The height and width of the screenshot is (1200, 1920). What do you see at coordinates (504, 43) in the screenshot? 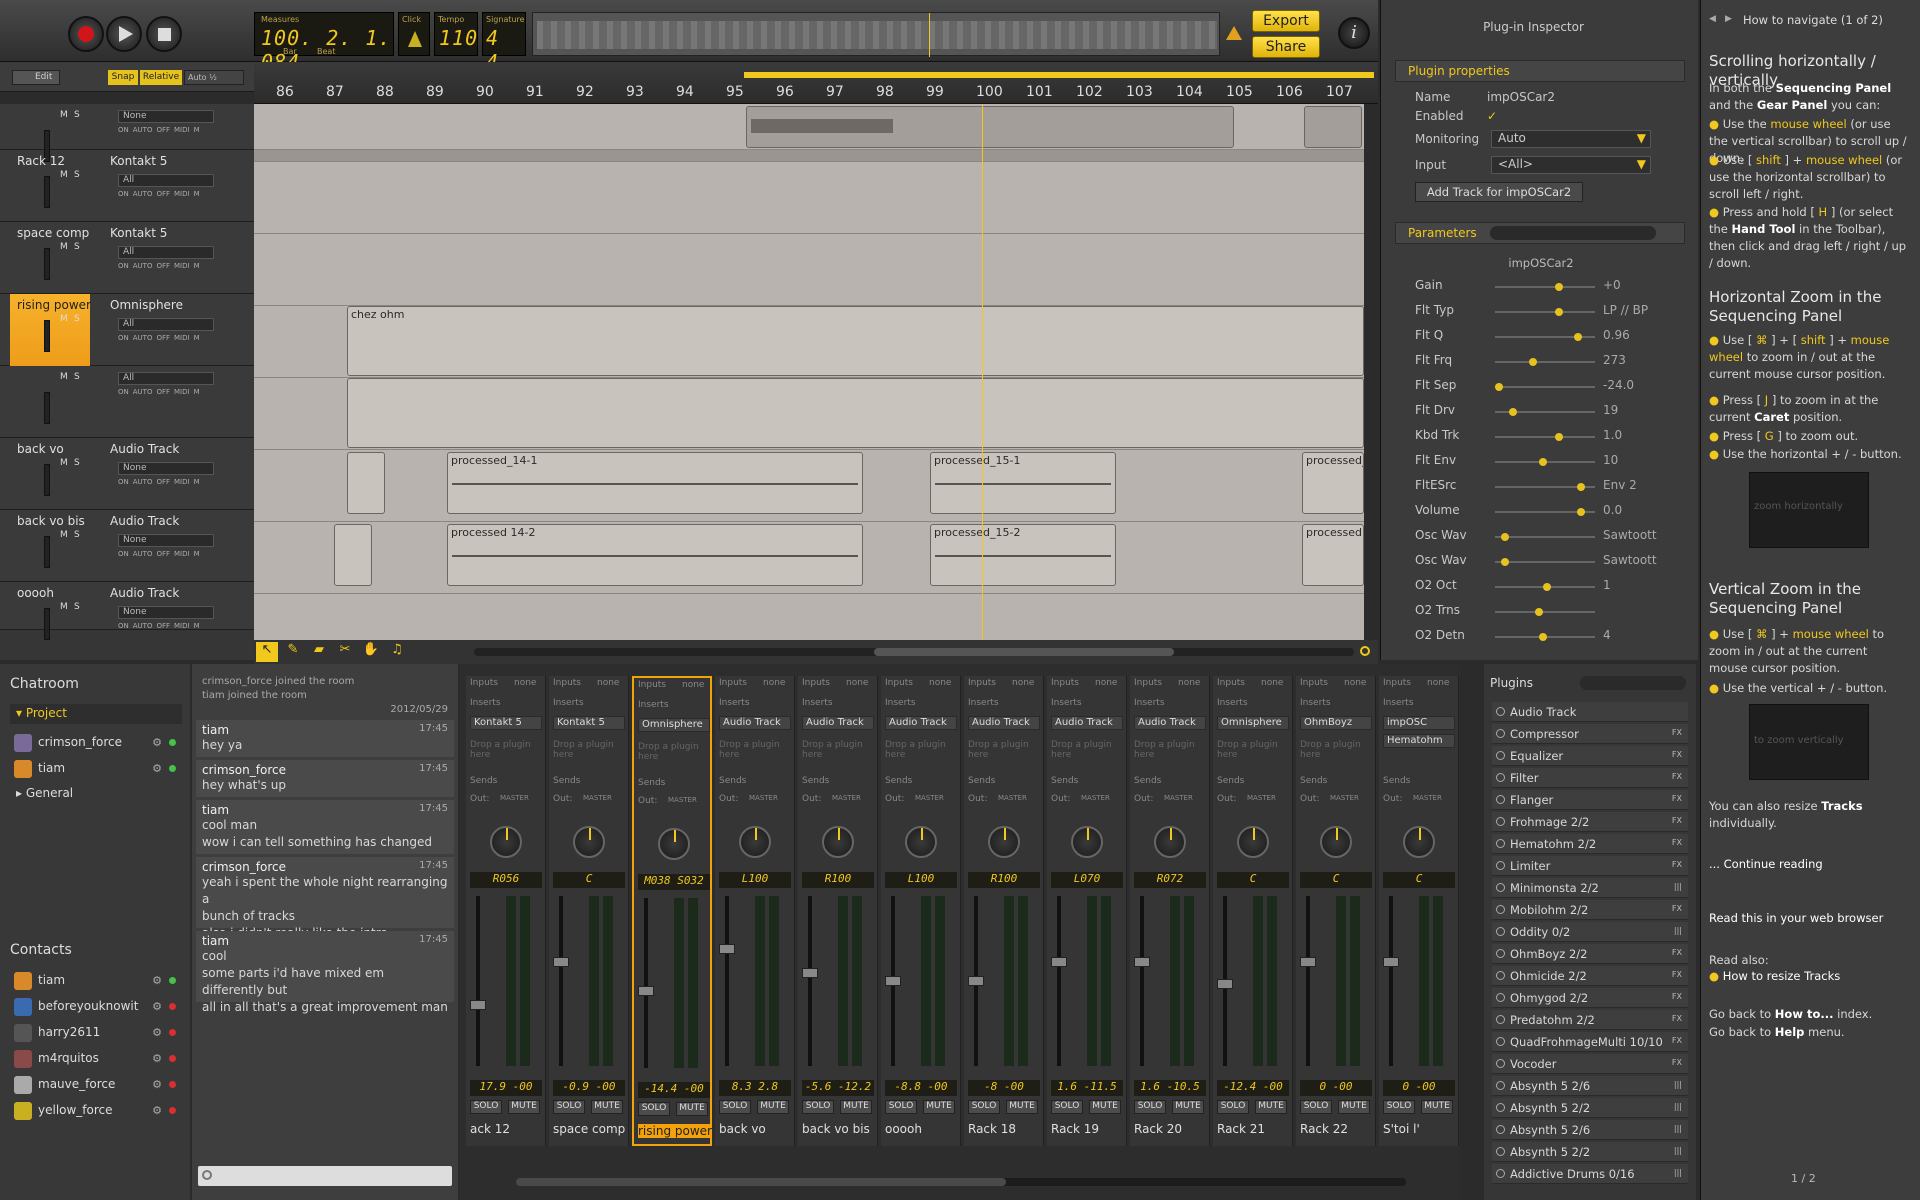
I see `signature-display: Signature 4 4` at bounding box center [504, 43].